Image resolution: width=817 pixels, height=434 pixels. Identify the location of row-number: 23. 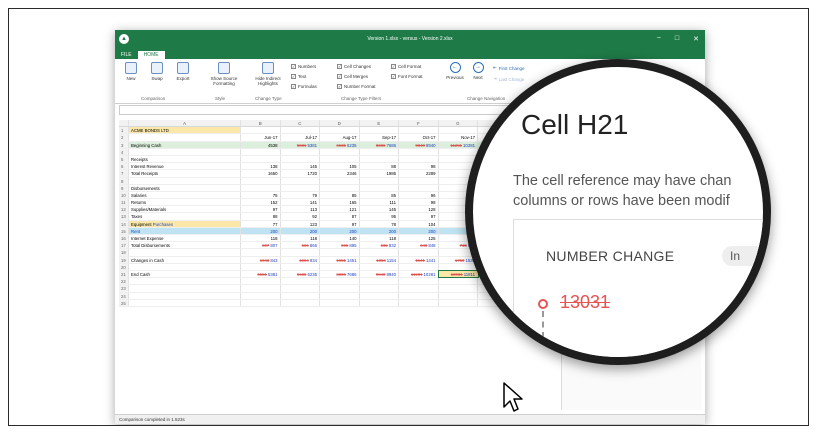
(124, 288).